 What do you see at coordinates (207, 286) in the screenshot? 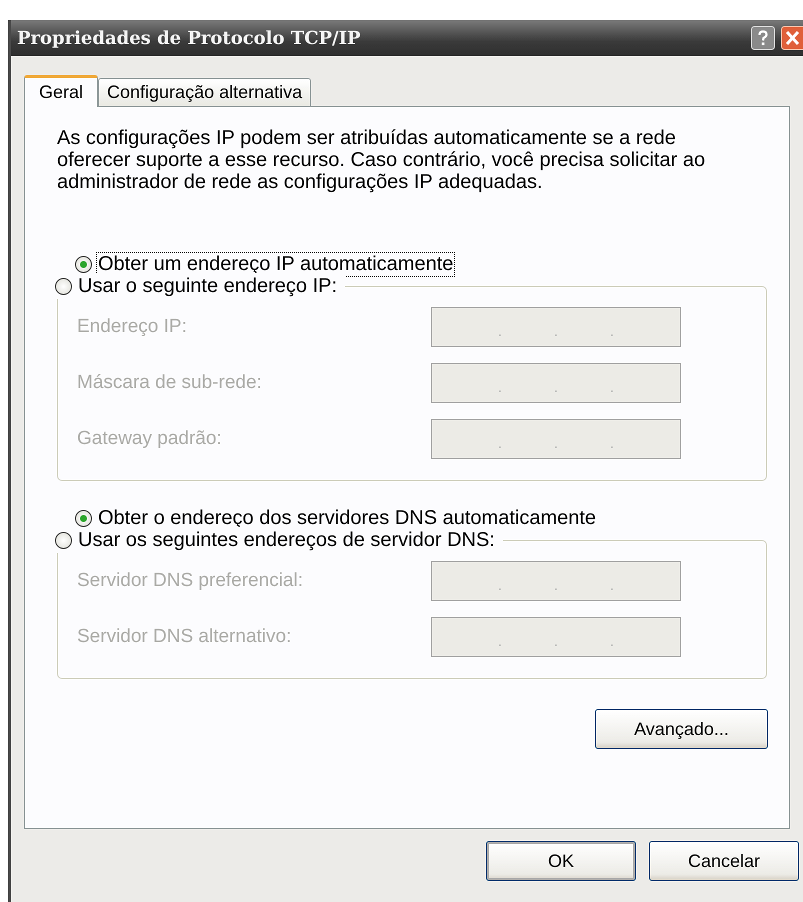
I see `radio-label: Usar o seguinte endereço IP:` at bounding box center [207, 286].